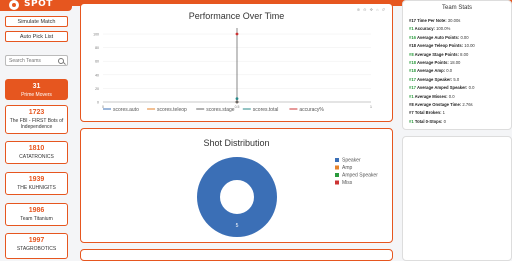 Image resolution: width=512 pixels, height=261 pixels. What do you see at coordinates (347, 183) in the screenshot?
I see `legend-label: Miss` at bounding box center [347, 183].